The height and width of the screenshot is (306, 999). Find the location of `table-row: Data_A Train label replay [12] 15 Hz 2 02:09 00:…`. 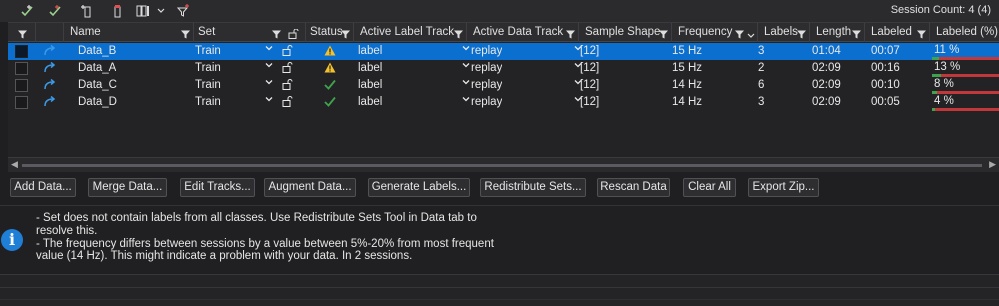

table-row: Data_A Train label replay [12] 15 Hz 2 02:09 00:… is located at coordinates (503, 68).